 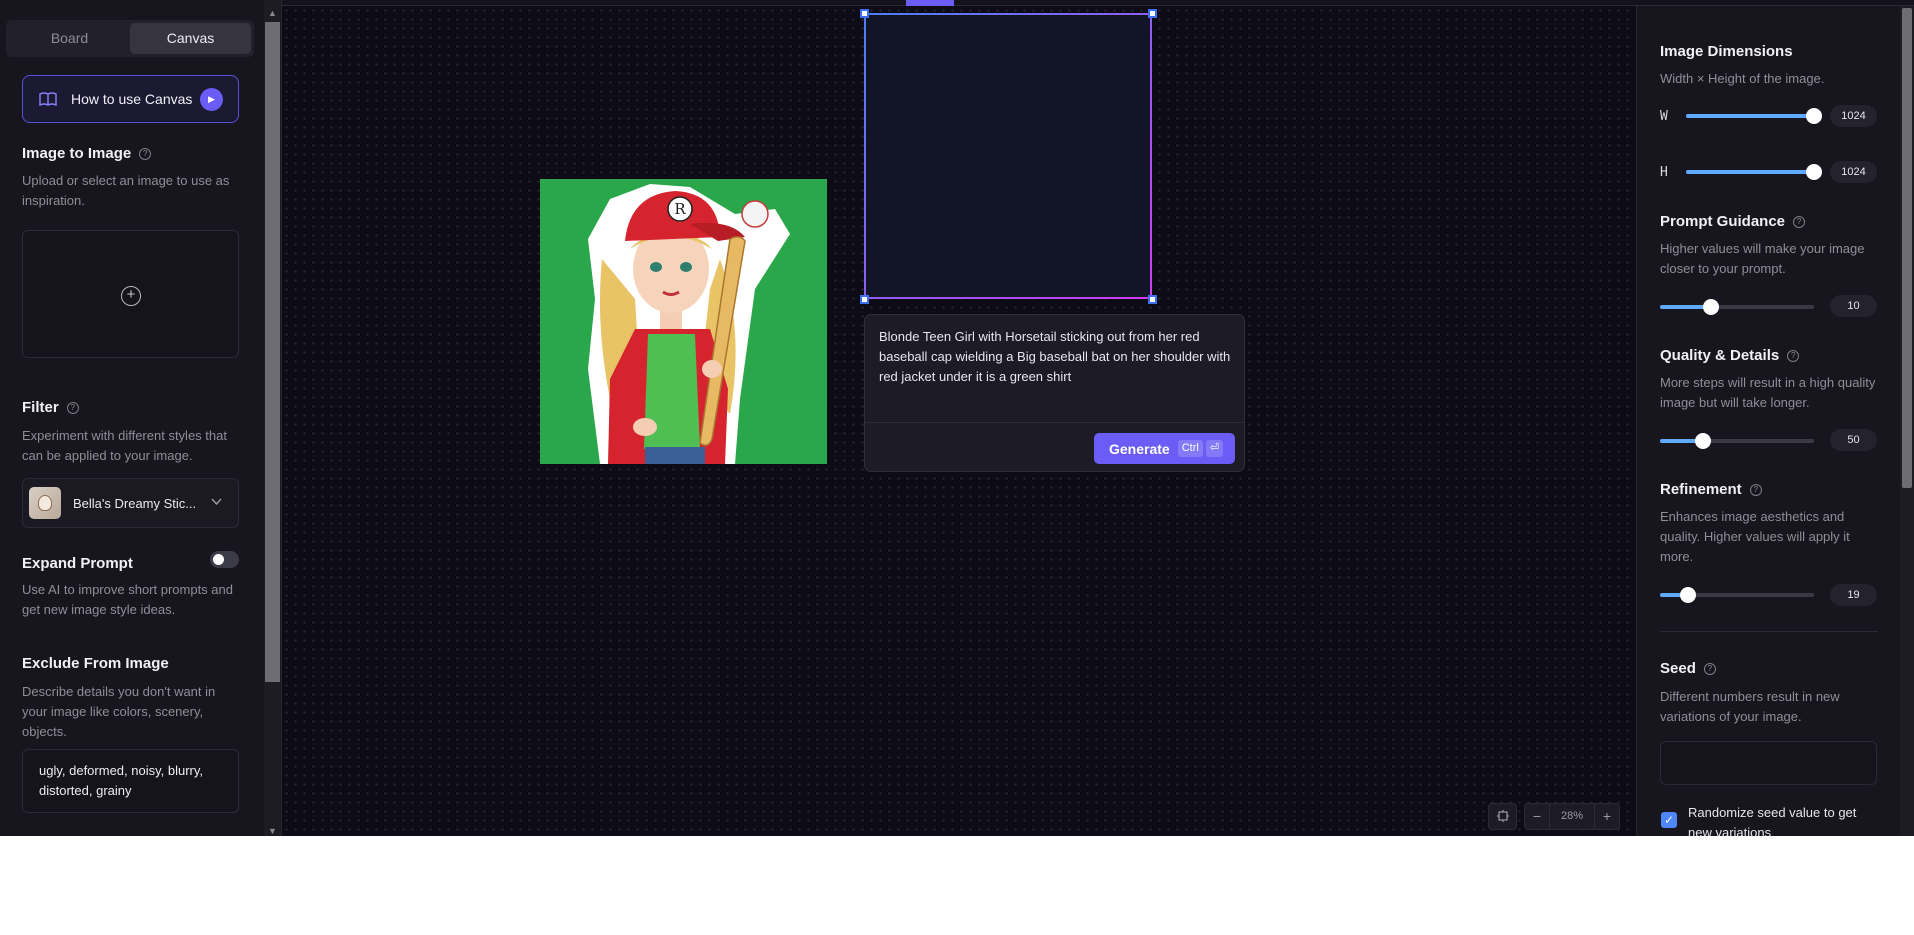 I want to click on prompt-guidance-title: Prompt Guidance?, so click(x=1733, y=221).